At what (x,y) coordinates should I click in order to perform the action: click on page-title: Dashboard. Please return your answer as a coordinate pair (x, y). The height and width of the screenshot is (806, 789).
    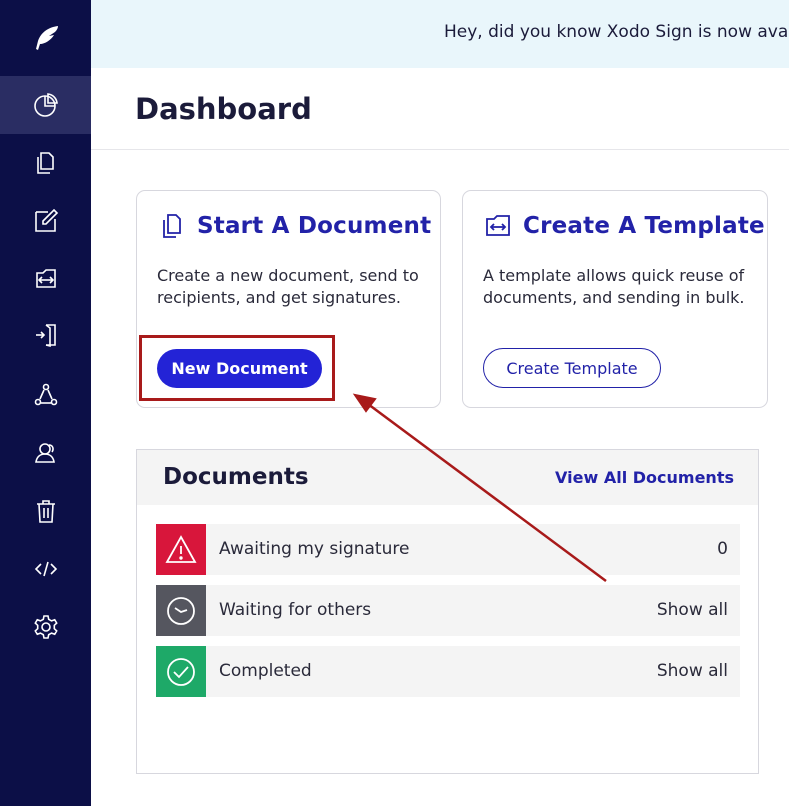
    Looking at the image, I should click on (223, 109).